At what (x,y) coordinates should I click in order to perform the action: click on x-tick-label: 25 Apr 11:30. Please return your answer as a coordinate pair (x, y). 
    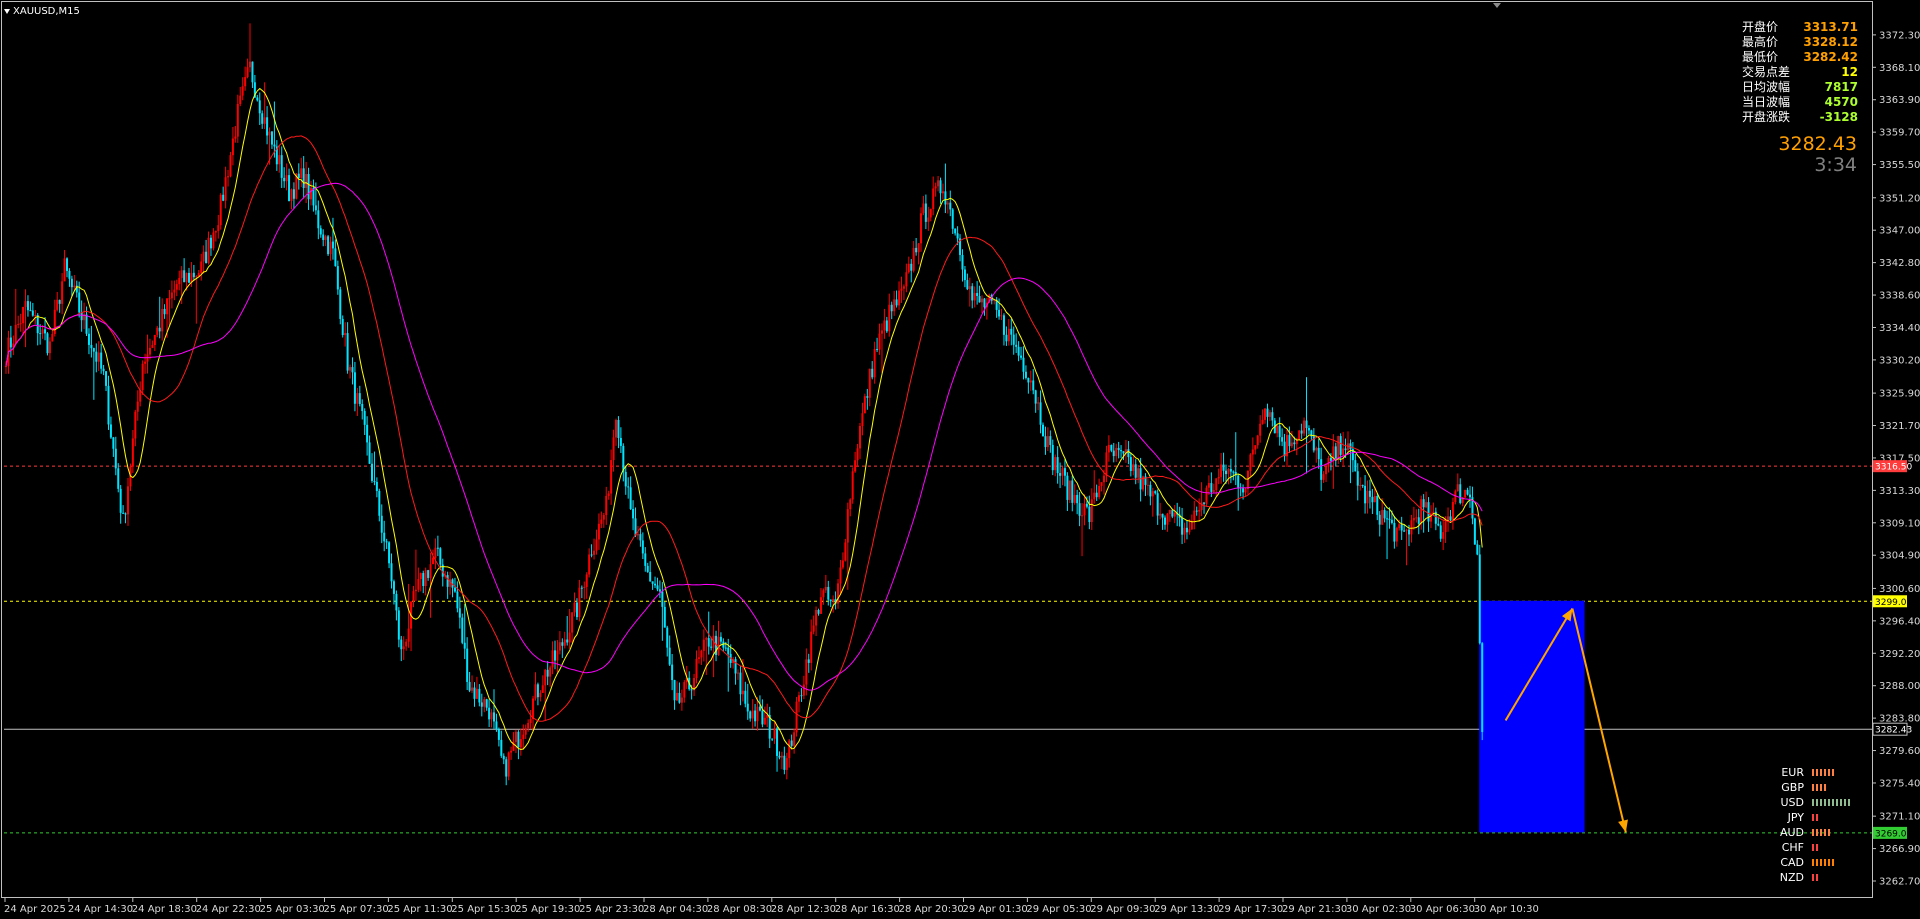
    Looking at the image, I should click on (419, 909).